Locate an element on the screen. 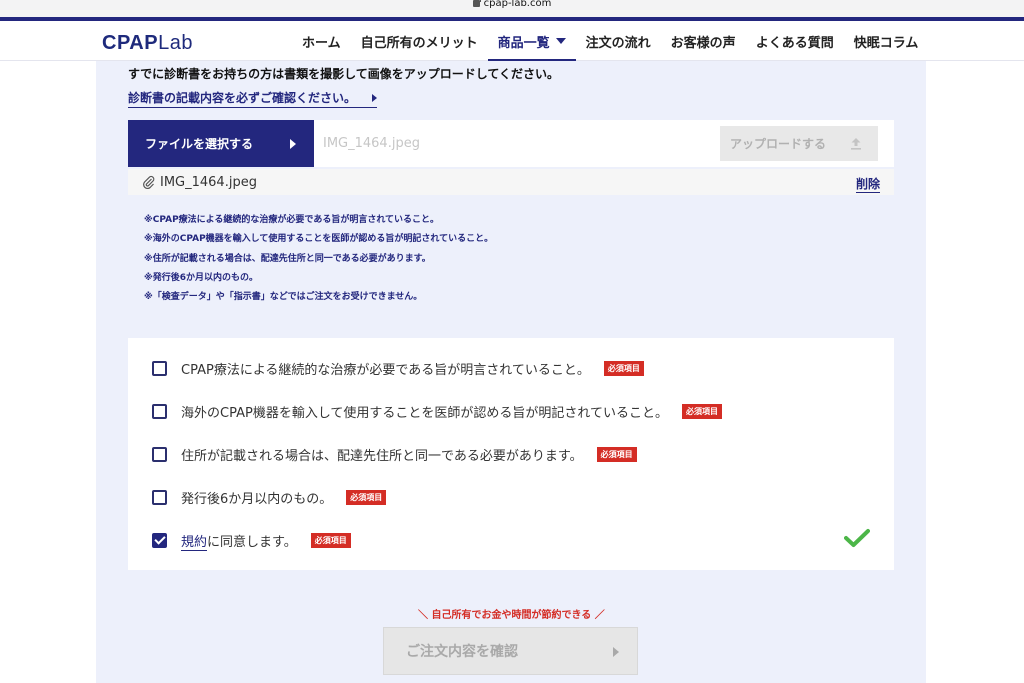 Image resolution: width=1024 pixels, height=683 pixels. url-text: cpap-lab.com is located at coordinates (517, 4).